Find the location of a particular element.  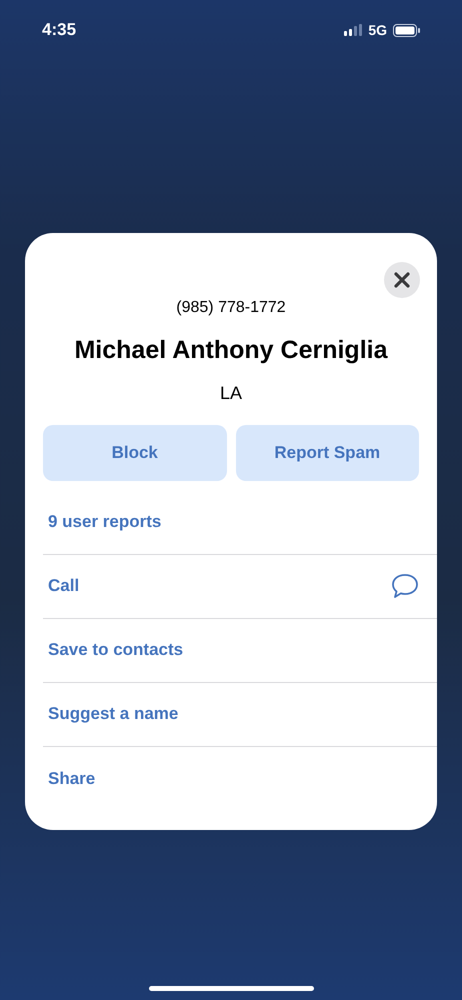

close-icon is located at coordinates (402, 280).